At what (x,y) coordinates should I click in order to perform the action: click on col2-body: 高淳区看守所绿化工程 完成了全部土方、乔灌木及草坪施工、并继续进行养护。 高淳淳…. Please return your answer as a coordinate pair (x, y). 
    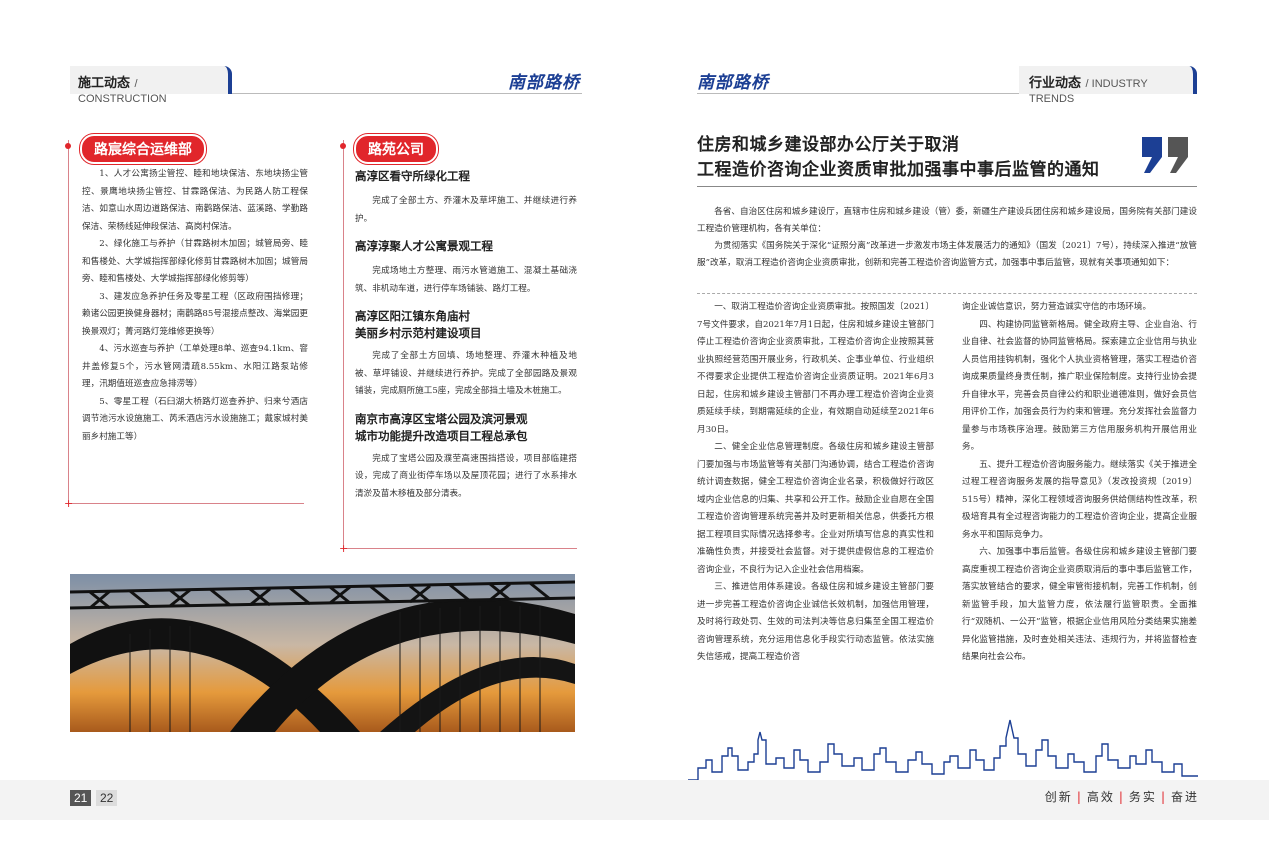
    Looking at the image, I should click on (466, 335).